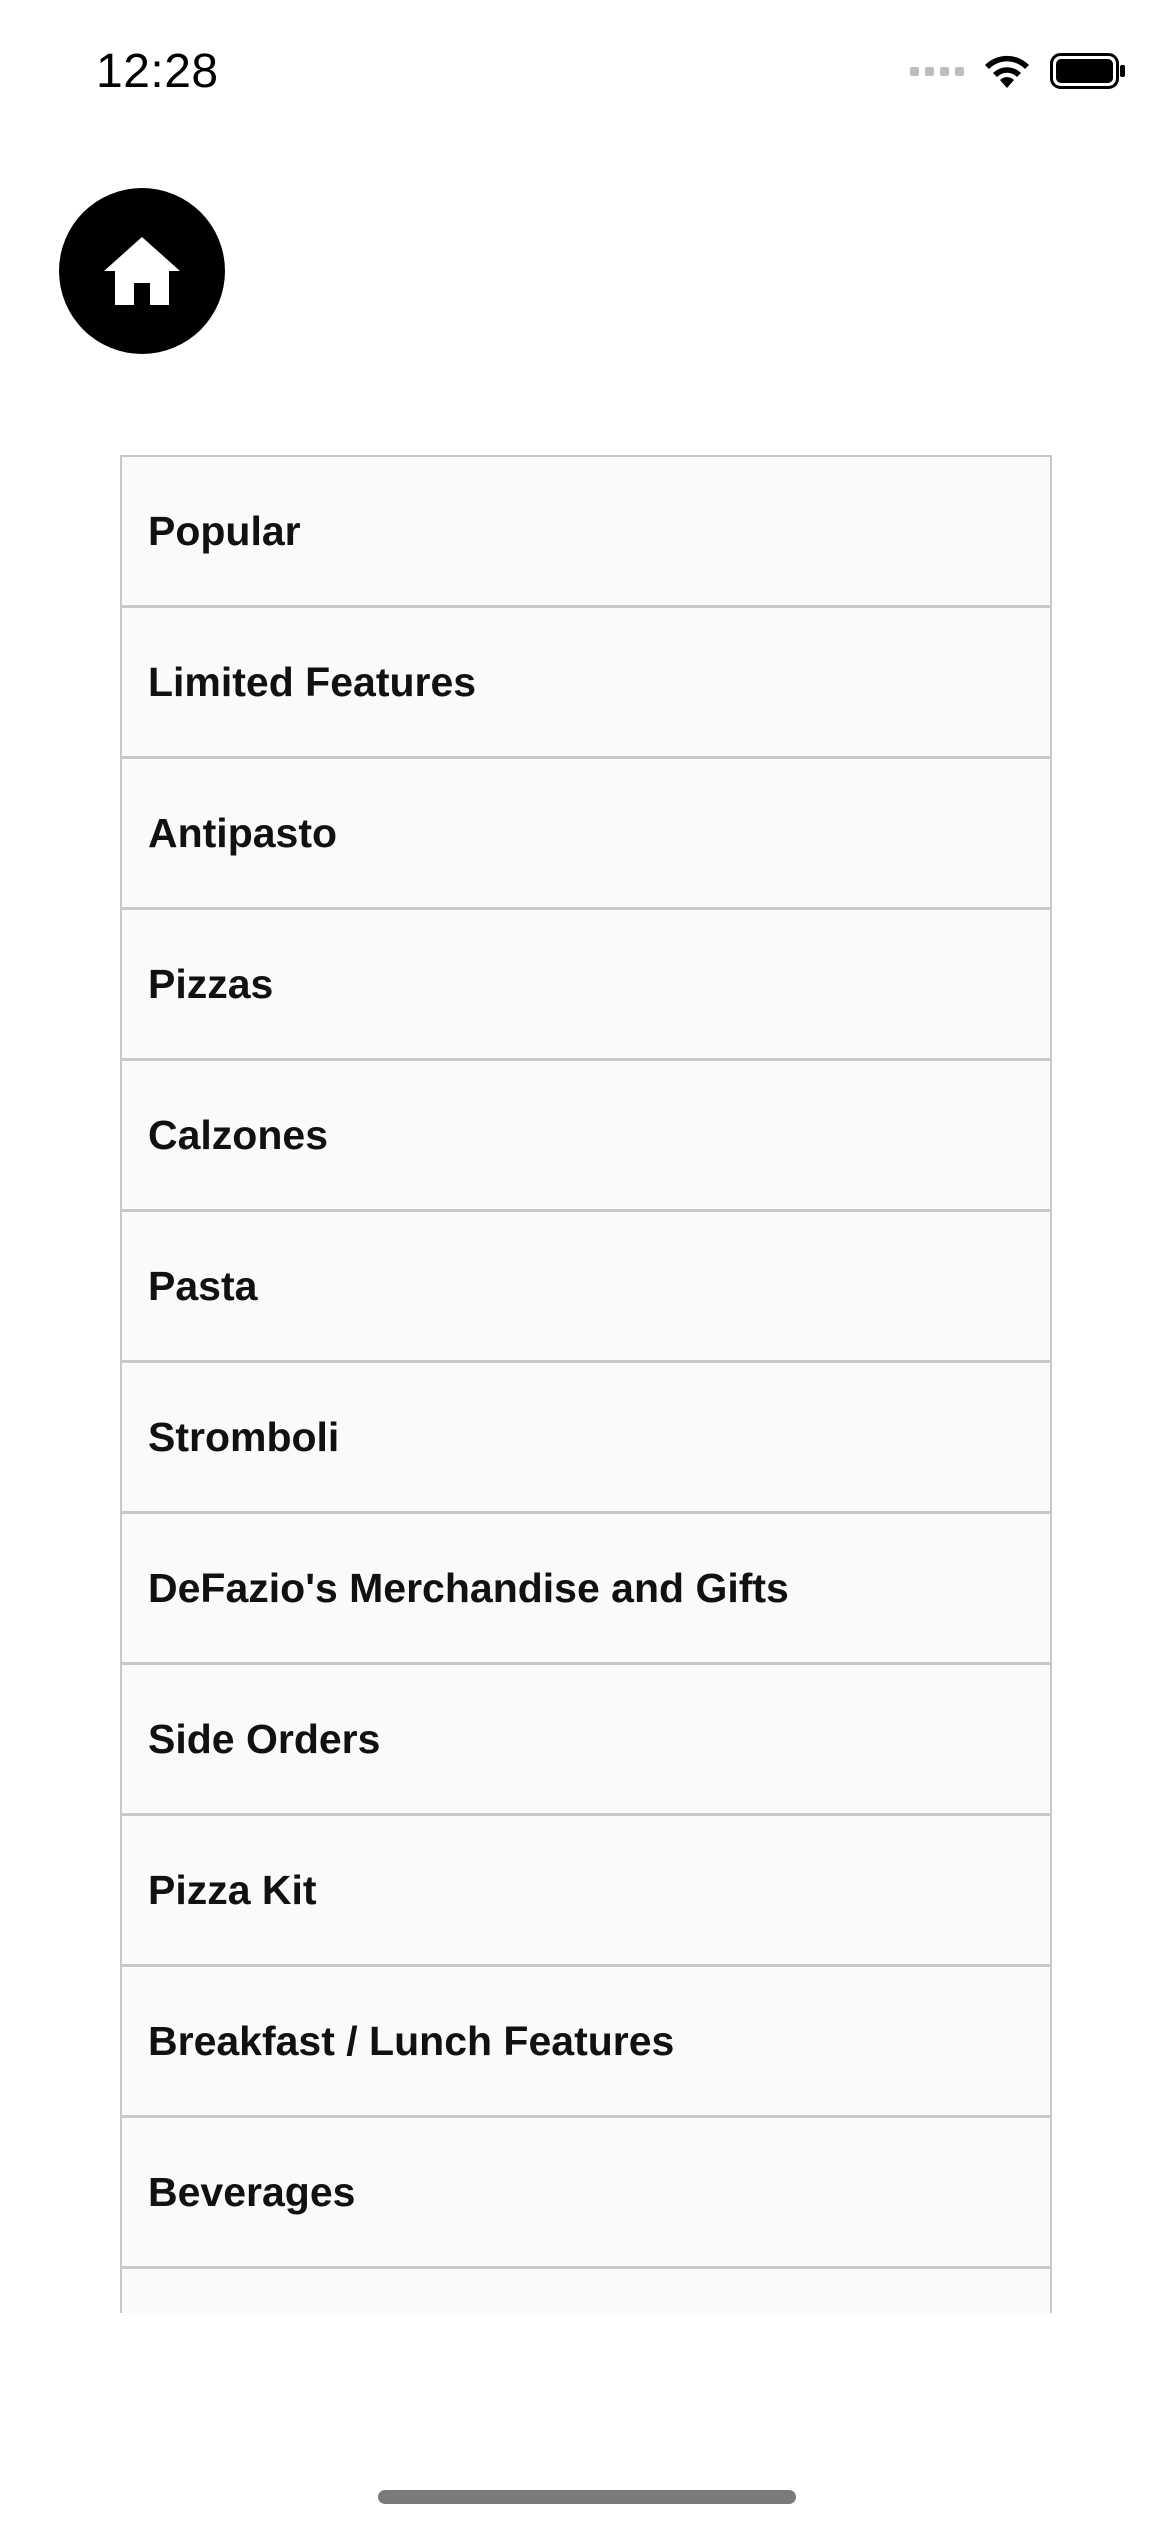 This screenshot has width=1170, height=2532. What do you see at coordinates (587, 2497) in the screenshot?
I see `home-indicator` at bounding box center [587, 2497].